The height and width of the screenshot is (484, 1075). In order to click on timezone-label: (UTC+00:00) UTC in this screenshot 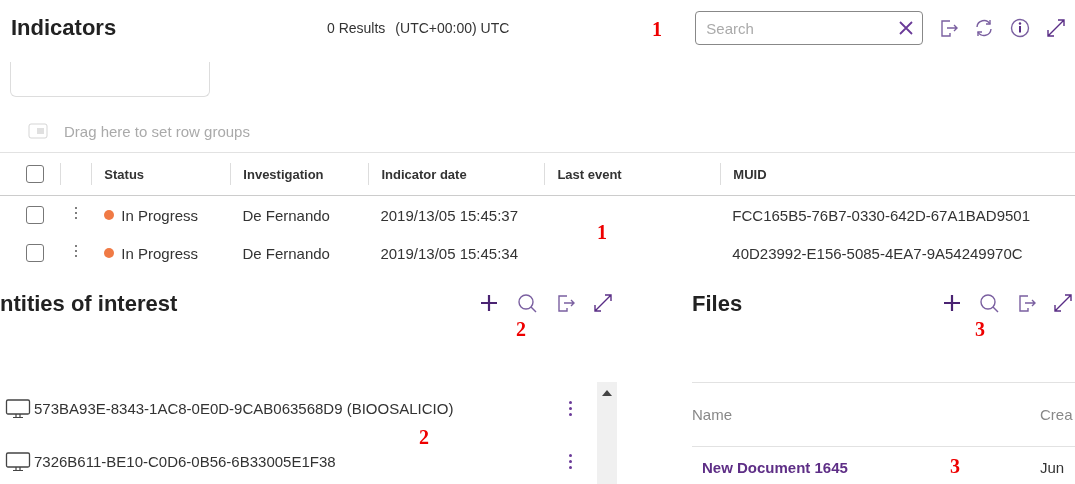, I will do `click(452, 28)`.